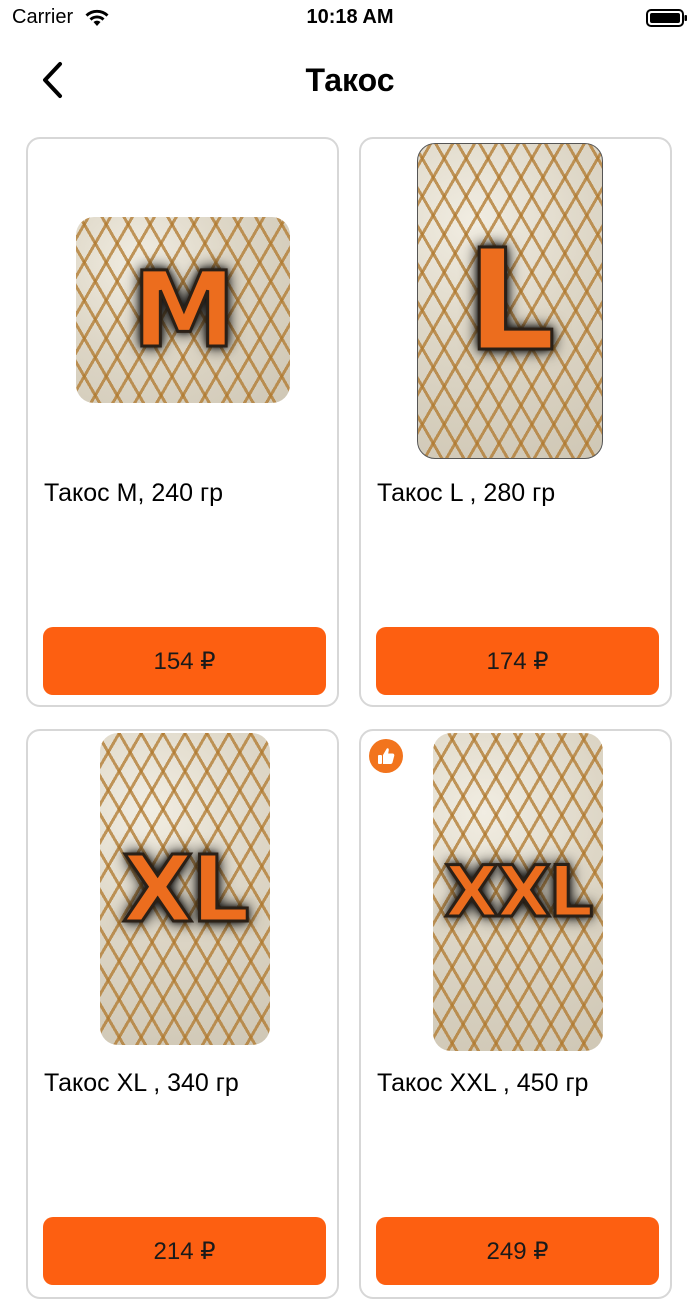  I want to click on product-image: M, so click(183, 310).